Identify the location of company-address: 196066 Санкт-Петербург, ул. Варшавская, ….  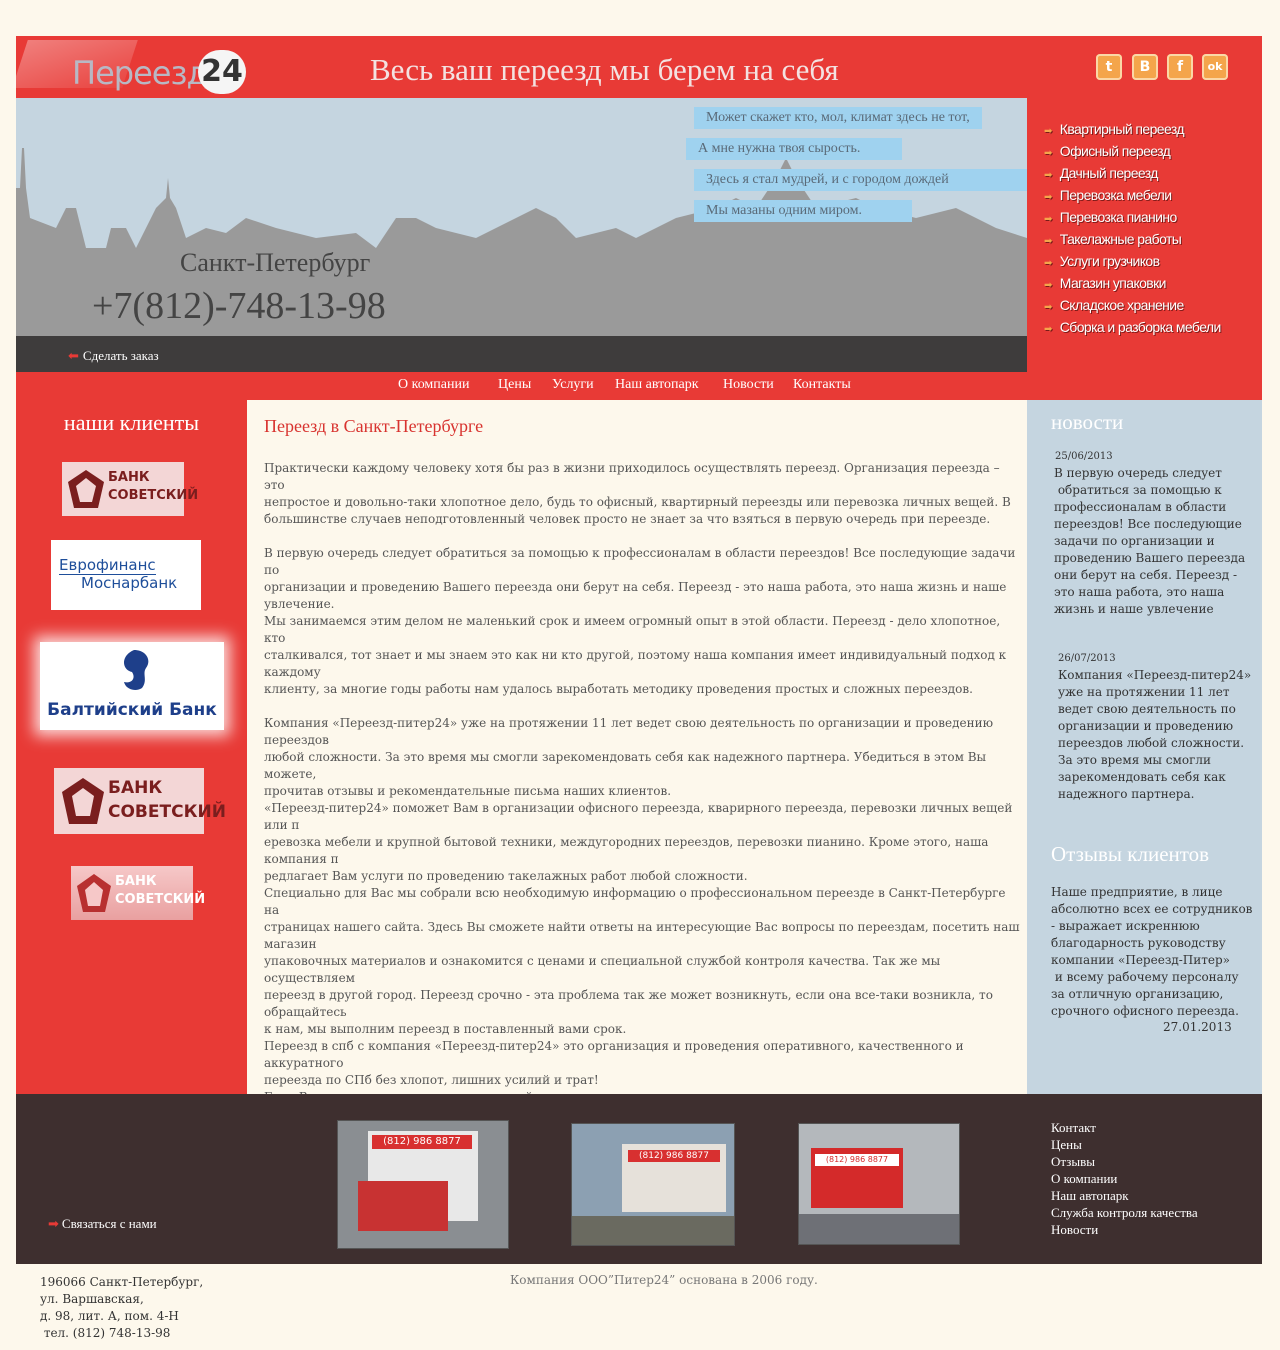
(122, 1307).